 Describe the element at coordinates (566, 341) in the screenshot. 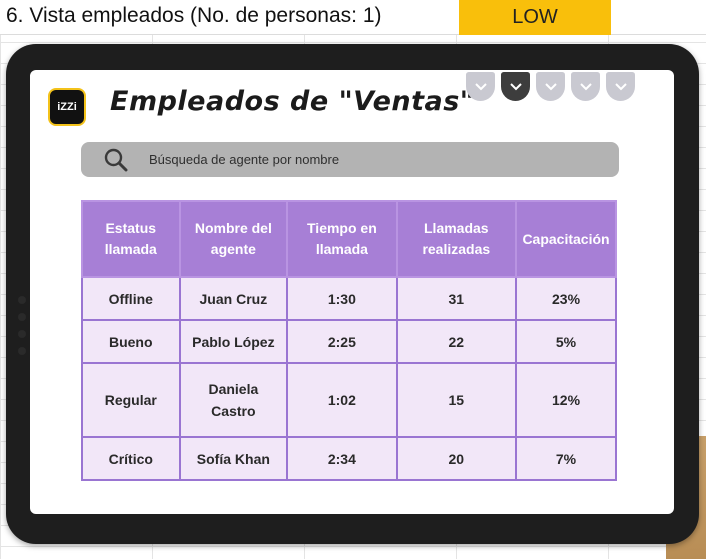

I see `cell-training: 5%` at that location.